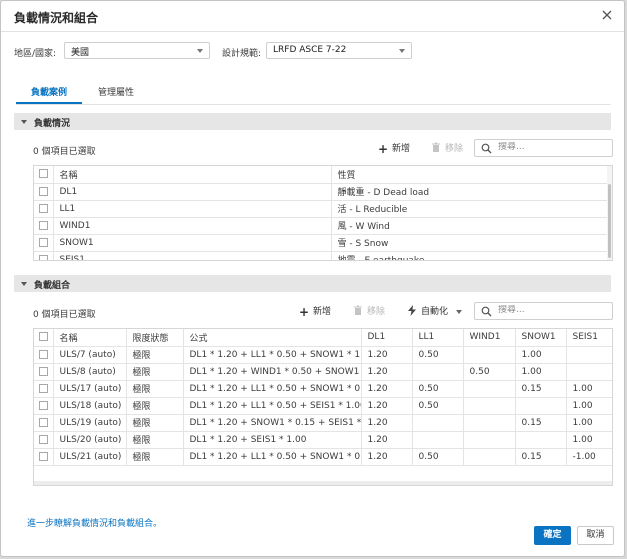 This screenshot has height=559, width=627. I want to click on column-header-seis1: SEIS1, so click(589, 338).